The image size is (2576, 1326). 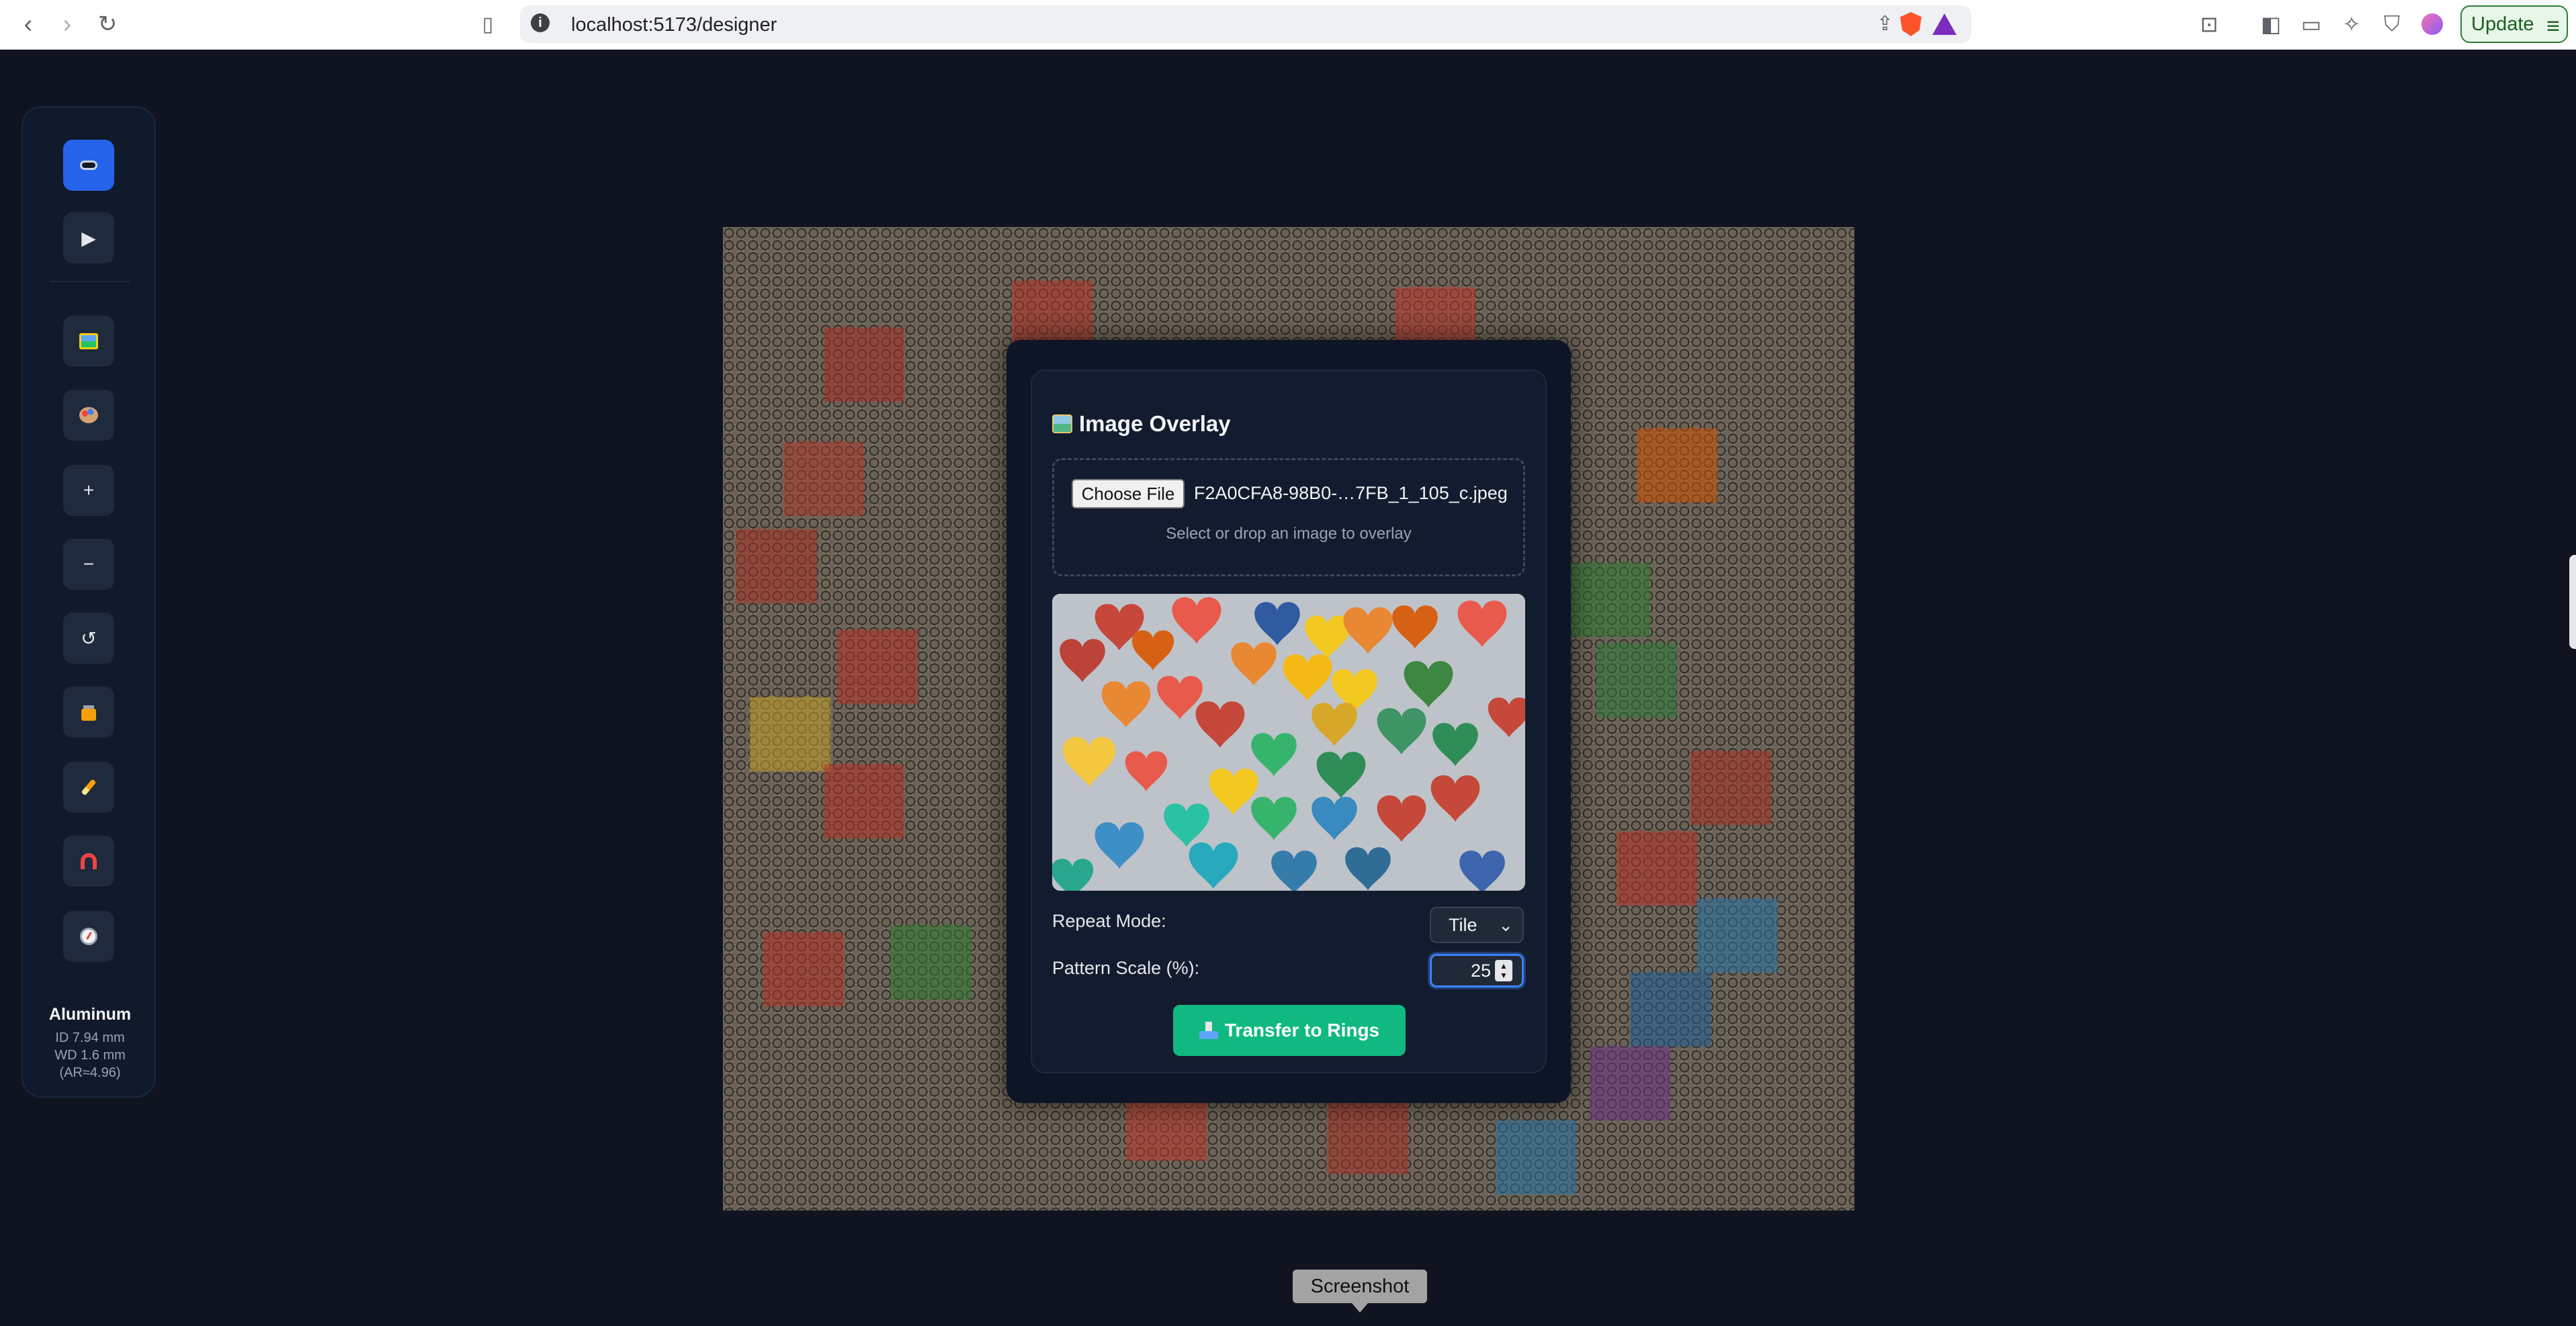 I want to click on menu-icon: ≡, so click(x=2553, y=26).